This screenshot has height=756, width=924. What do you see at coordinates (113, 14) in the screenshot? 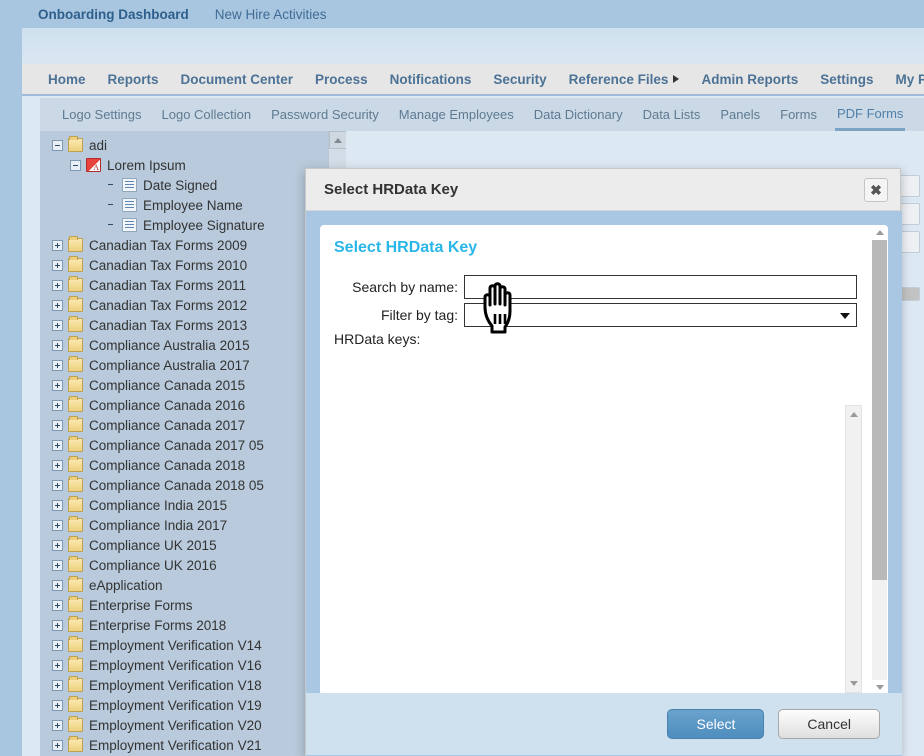
I see `app-tab-onboarding-dashboard: Onboarding Dashboard` at bounding box center [113, 14].